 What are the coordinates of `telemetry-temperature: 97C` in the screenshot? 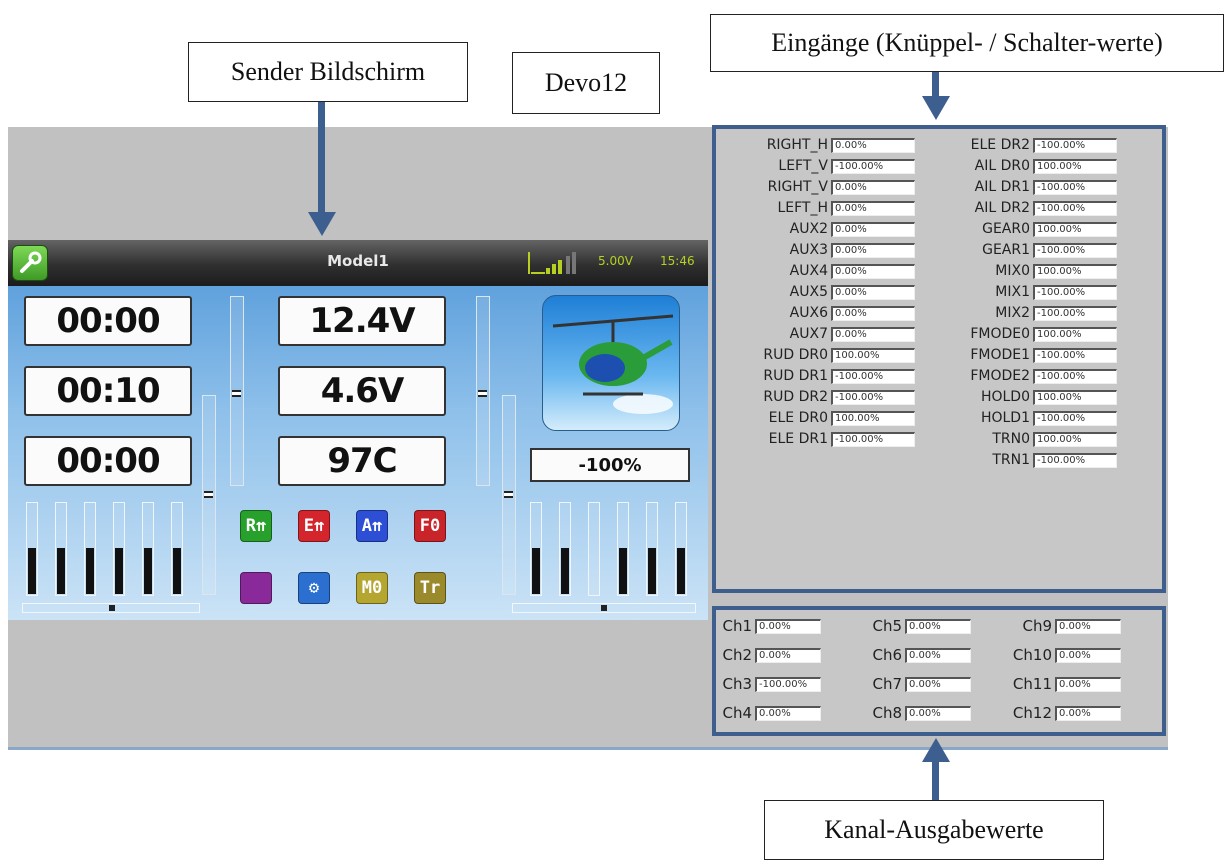 It's located at (362, 461).